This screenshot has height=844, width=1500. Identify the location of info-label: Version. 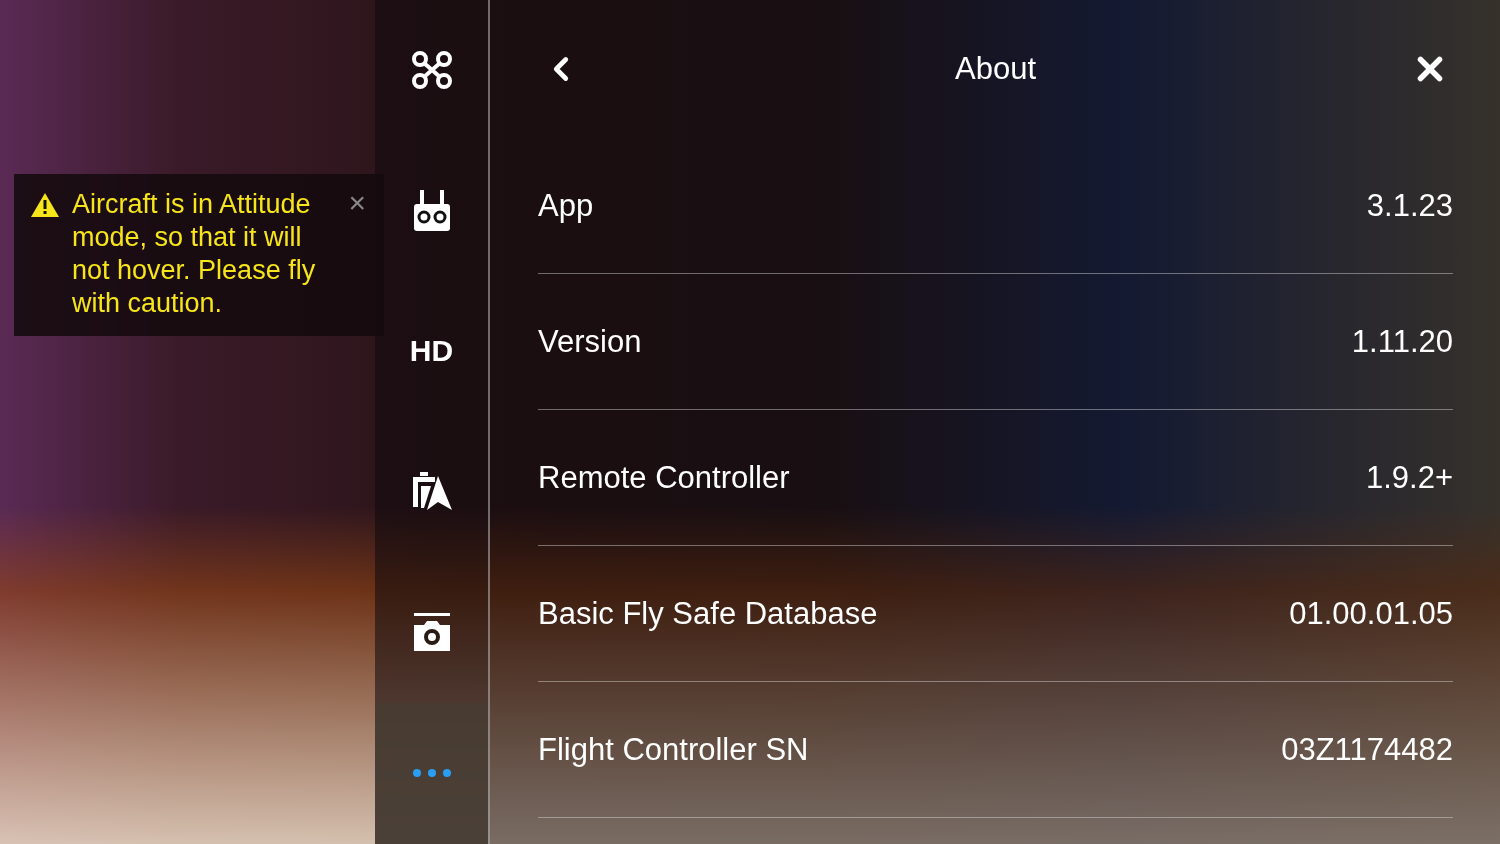
(590, 341).